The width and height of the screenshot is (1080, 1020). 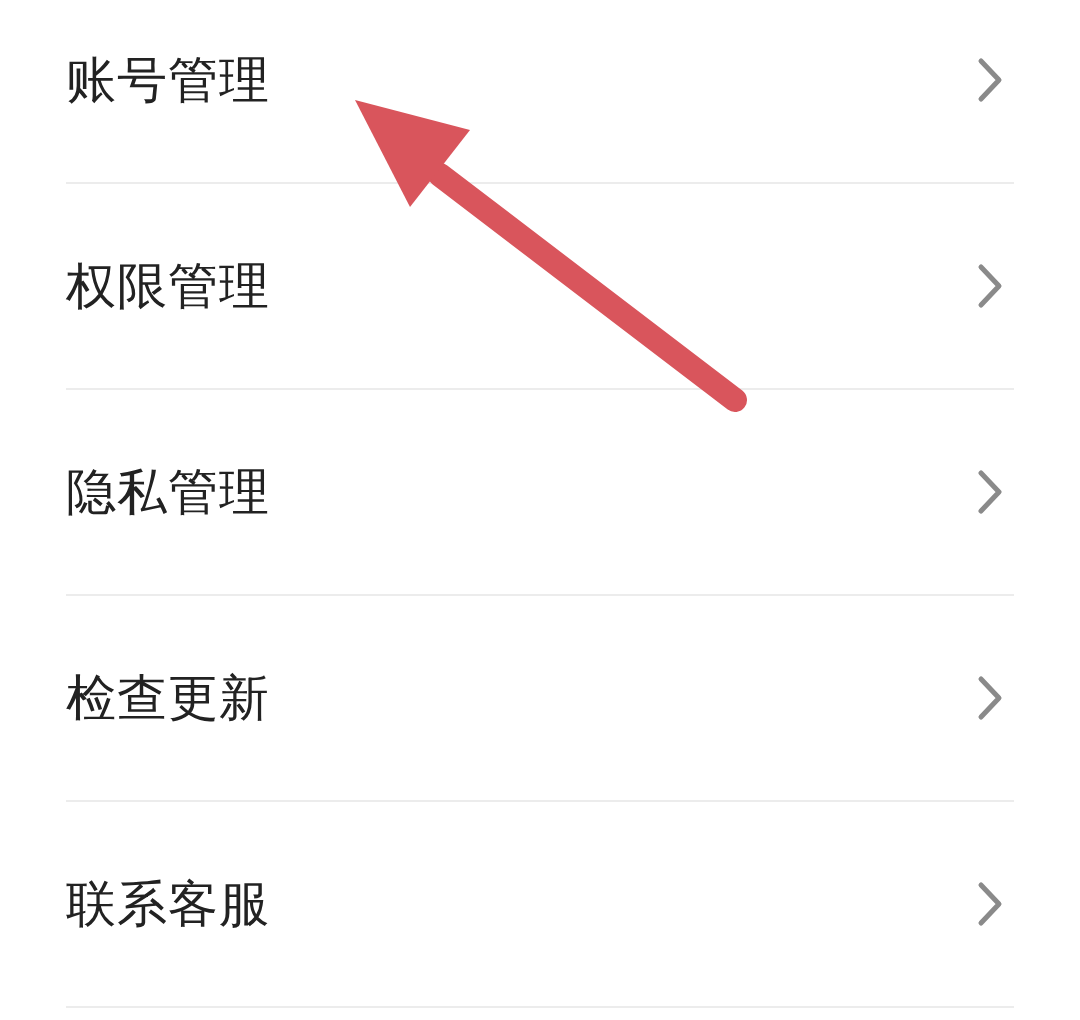 What do you see at coordinates (168, 698) in the screenshot?
I see `menu-item-label: 检查更新` at bounding box center [168, 698].